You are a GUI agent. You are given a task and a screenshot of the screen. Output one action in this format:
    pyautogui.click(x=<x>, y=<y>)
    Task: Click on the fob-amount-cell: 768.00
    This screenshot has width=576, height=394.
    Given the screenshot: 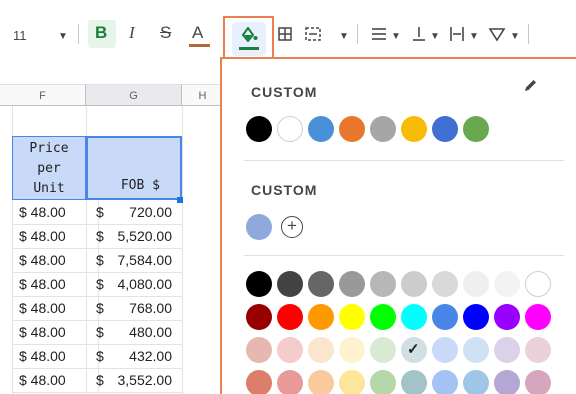 What is the action you would take?
    pyautogui.click(x=150, y=308)
    